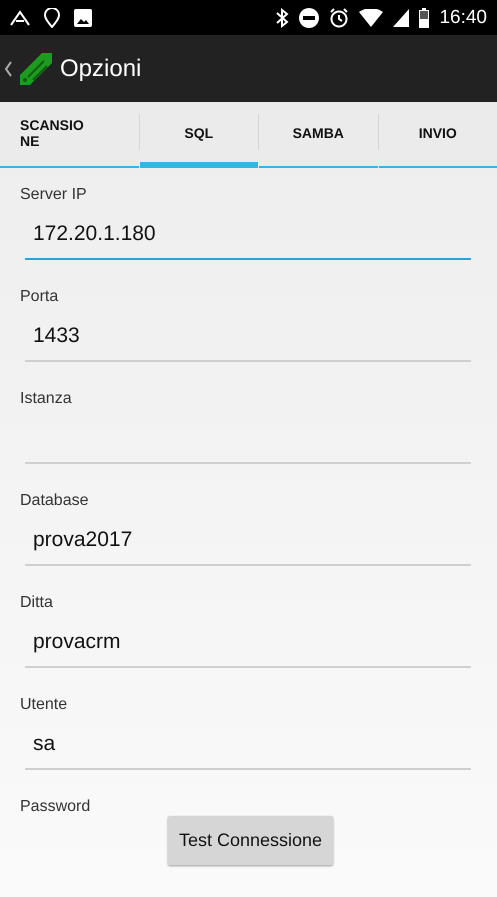  I want to click on battery-icon, so click(424, 18).